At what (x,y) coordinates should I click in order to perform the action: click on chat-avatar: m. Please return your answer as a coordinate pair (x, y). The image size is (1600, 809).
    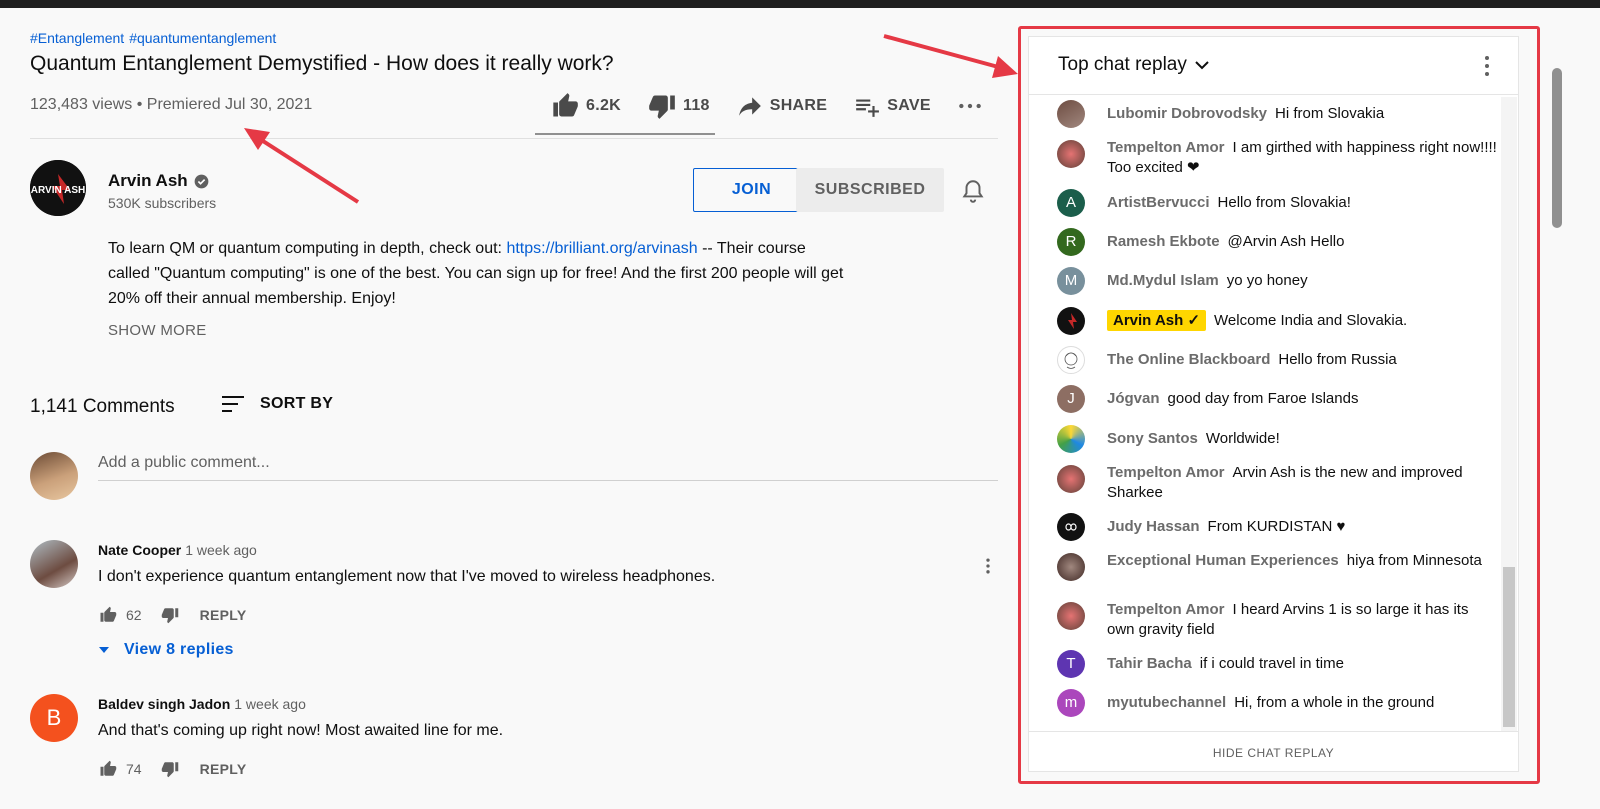
    Looking at the image, I should click on (1071, 703).